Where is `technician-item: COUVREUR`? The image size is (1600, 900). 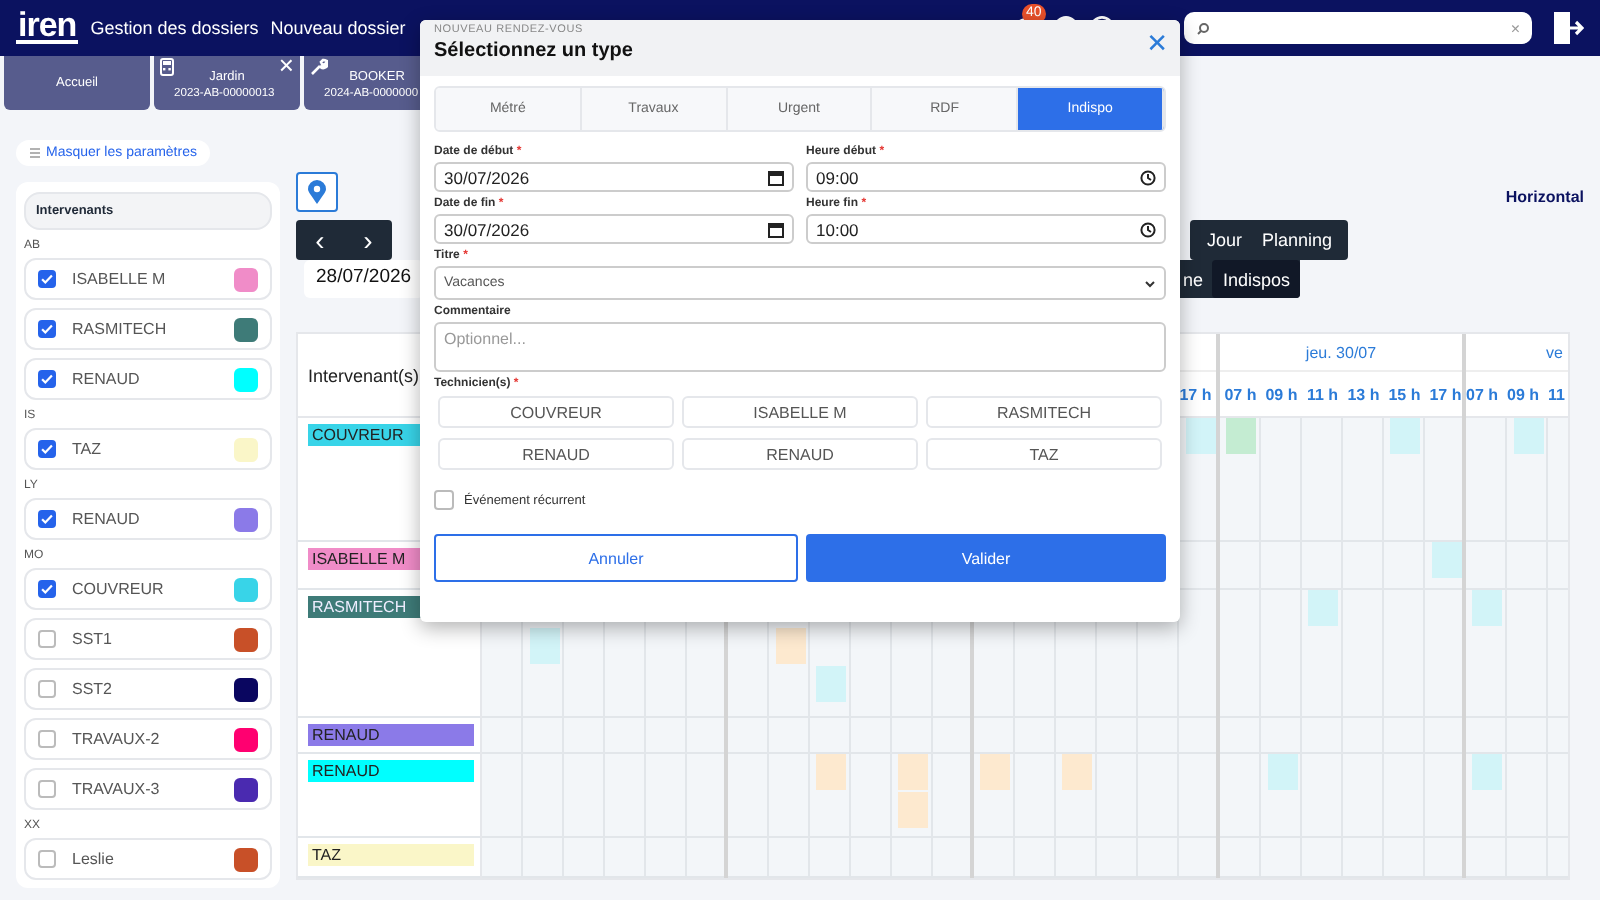
technician-item: COUVREUR is located at coordinates (148, 589).